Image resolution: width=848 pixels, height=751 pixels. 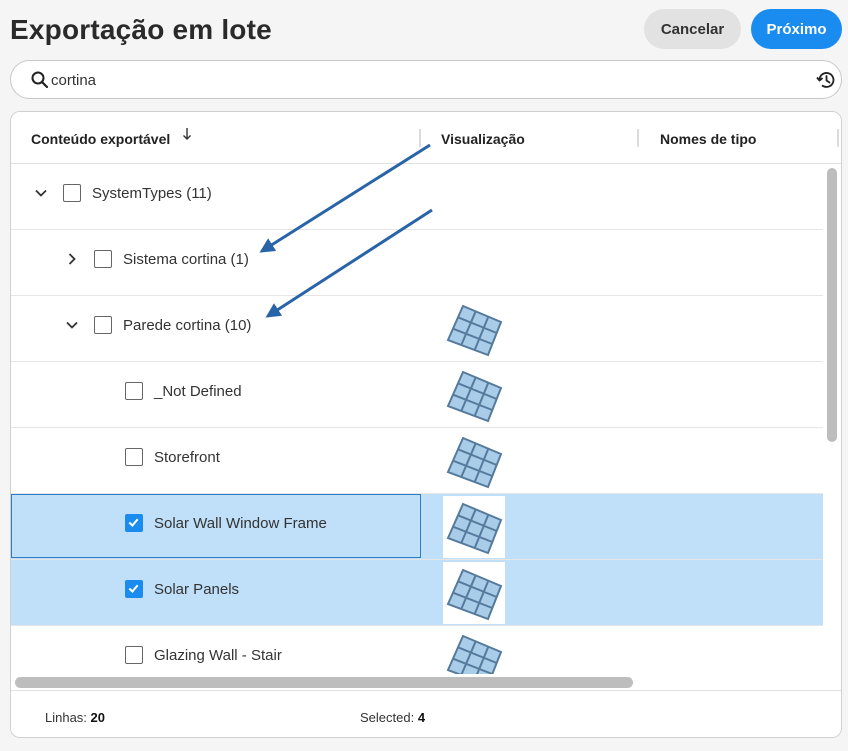 What do you see at coordinates (417, 395) in the screenshot?
I see `table-row: _Not Defined` at bounding box center [417, 395].